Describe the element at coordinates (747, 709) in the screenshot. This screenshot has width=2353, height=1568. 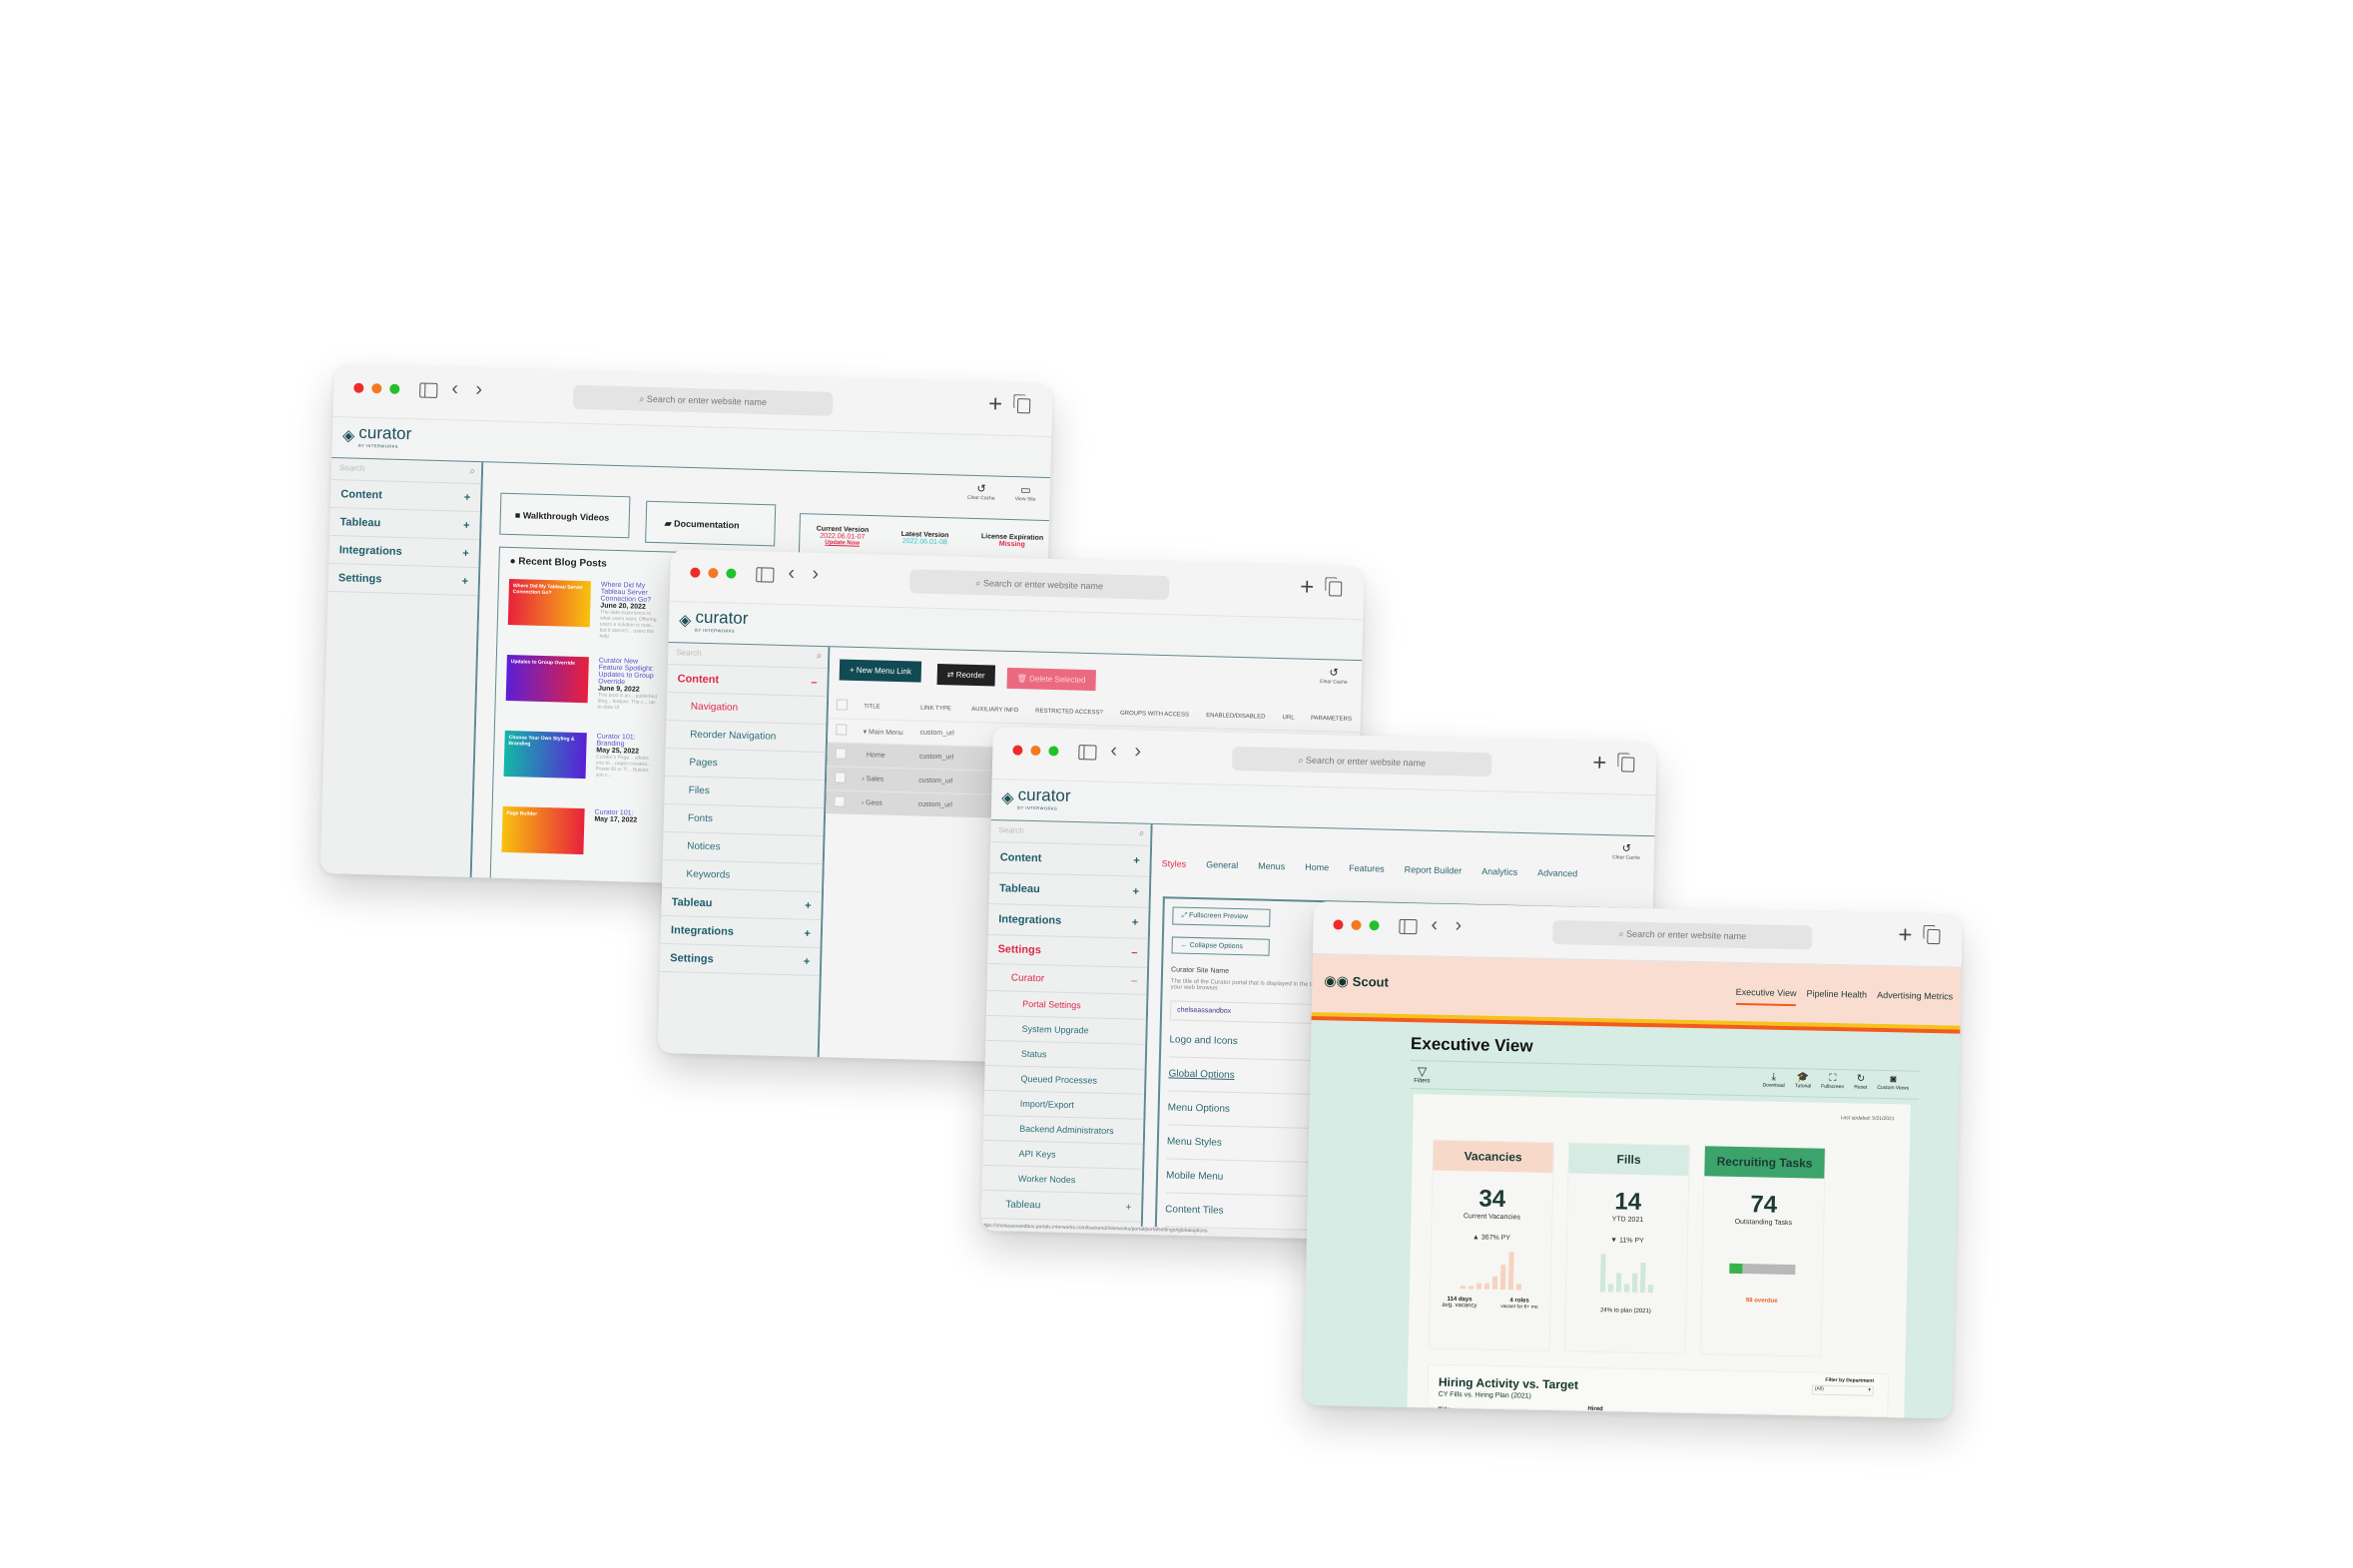
I see `sidebar-item-navigation: Navigation` at that location.